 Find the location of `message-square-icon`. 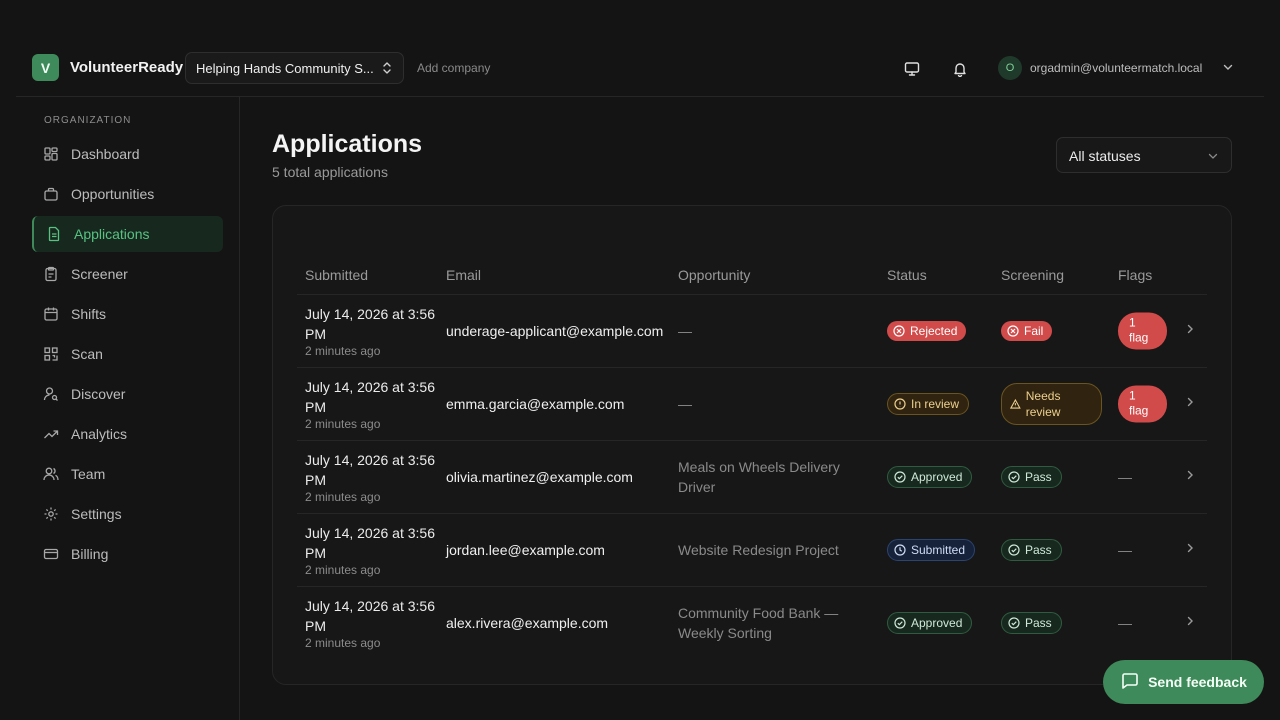

message-square-icon is located at coordinates (1130, 682).